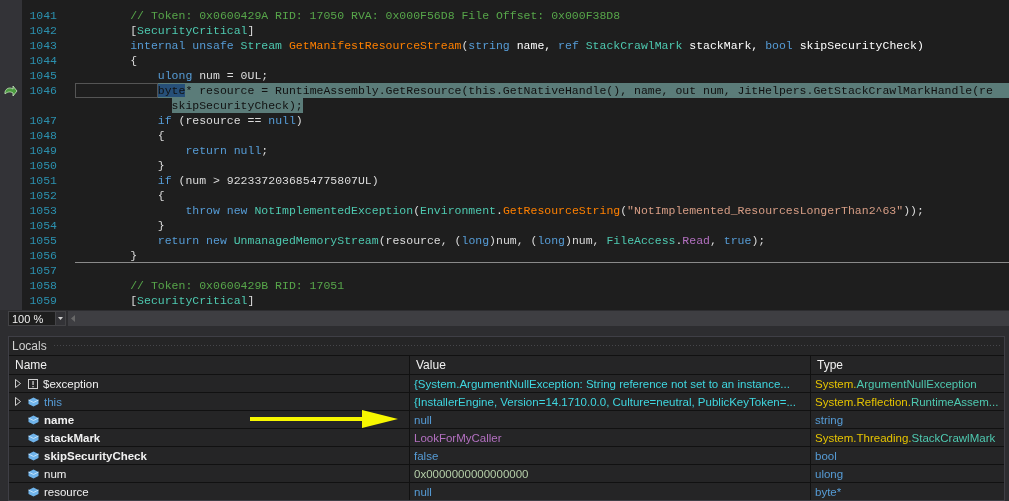 This screenshot has height=501, width=1009. I want to click on type-cell: bool, so click(907, 455).